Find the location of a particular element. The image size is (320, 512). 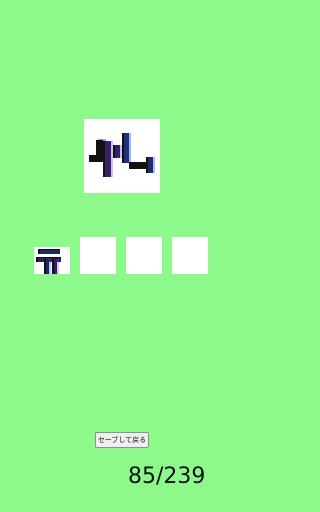

target-glyph-card is located at coordinates (122, 156).